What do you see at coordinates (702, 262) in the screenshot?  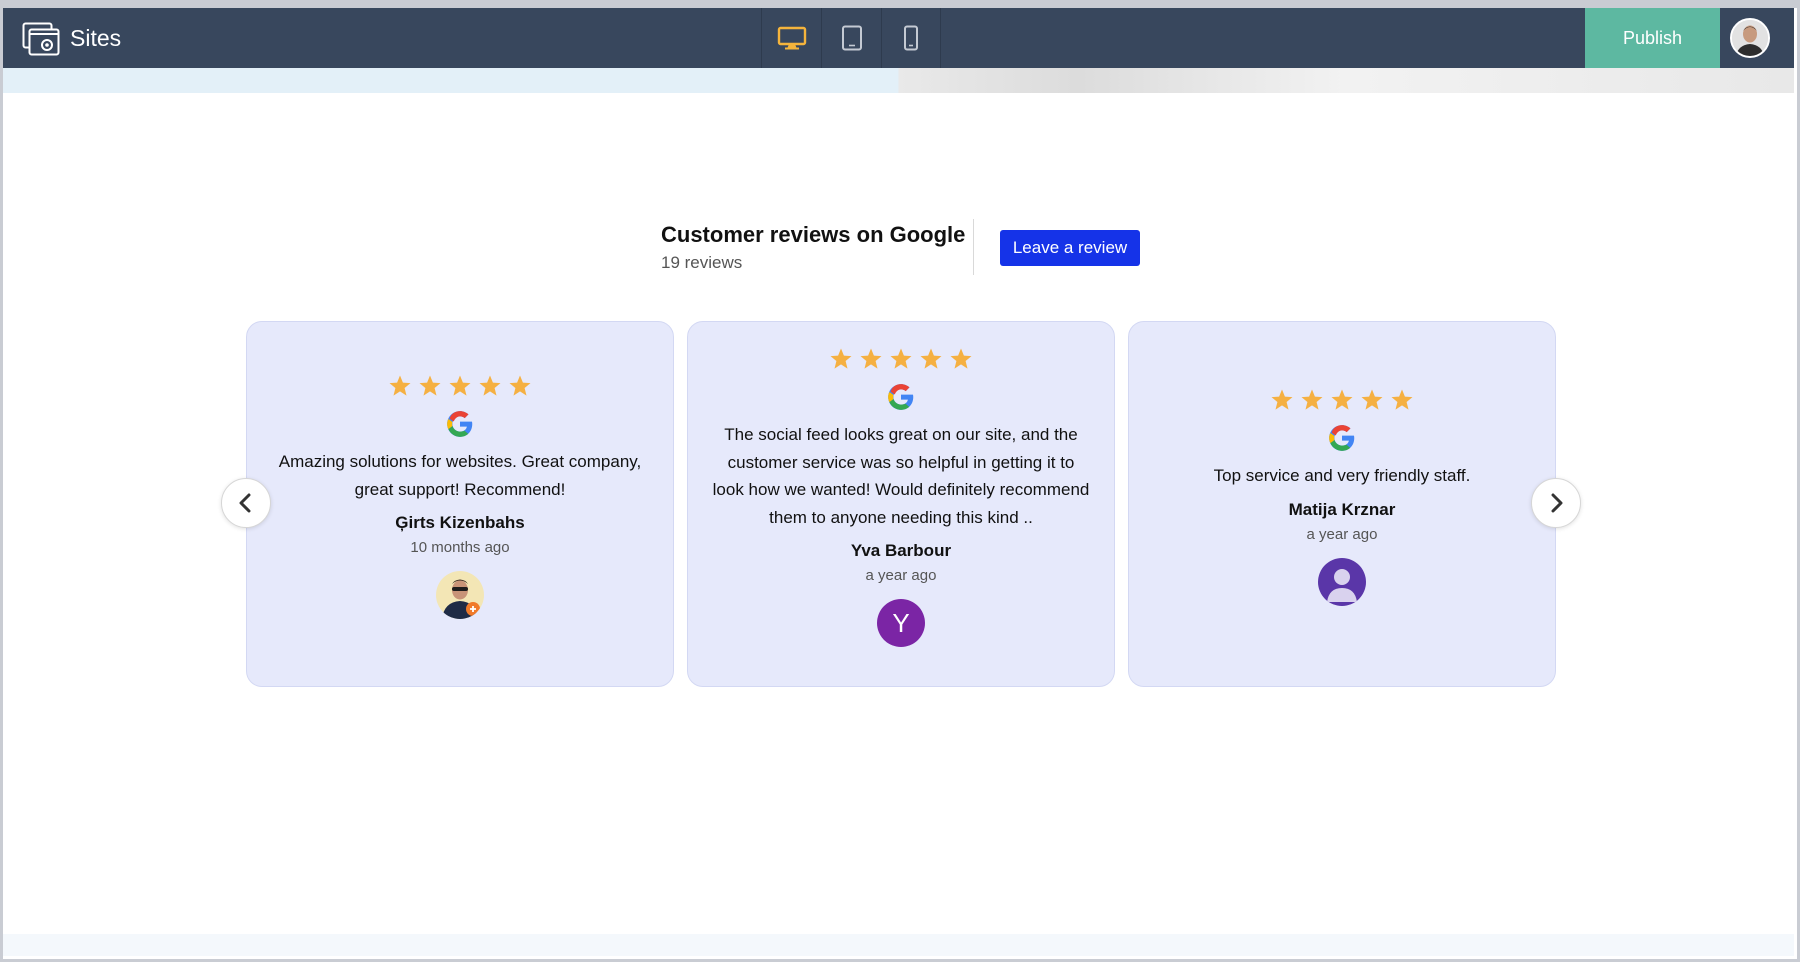 I see `reviews-count: 19 reviews` at bounding box center [702, 262].